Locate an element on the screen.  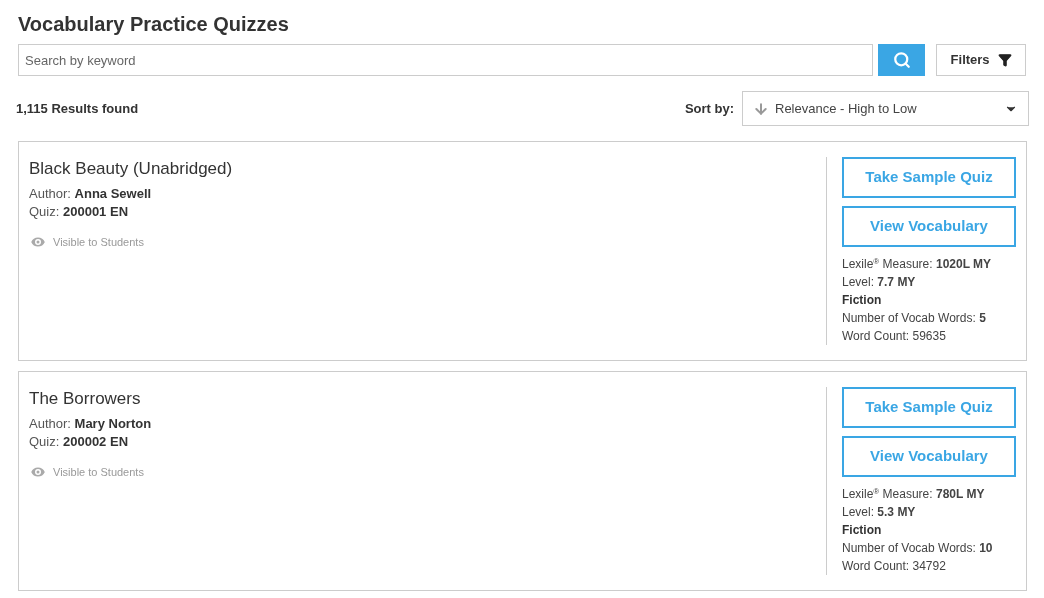
search-field: Search by keyword is located at coordinates (446, 60).